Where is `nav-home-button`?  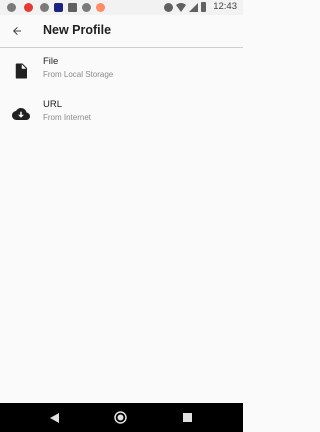 nav-home-button is located at coordinates (120, 417).